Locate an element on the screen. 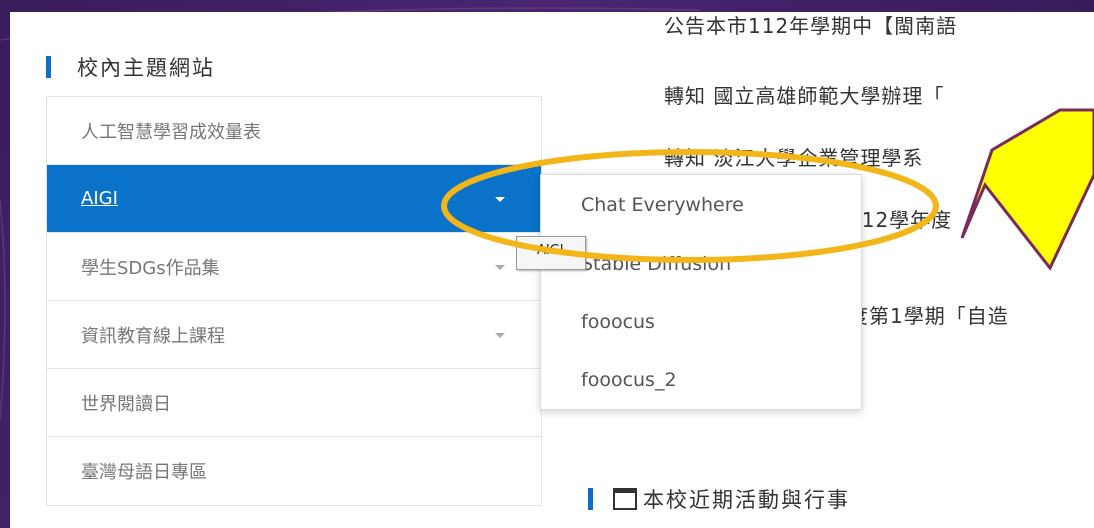  sidebar-item-reading-day: 世界閱讀日 is located at coordinates (294, 403).